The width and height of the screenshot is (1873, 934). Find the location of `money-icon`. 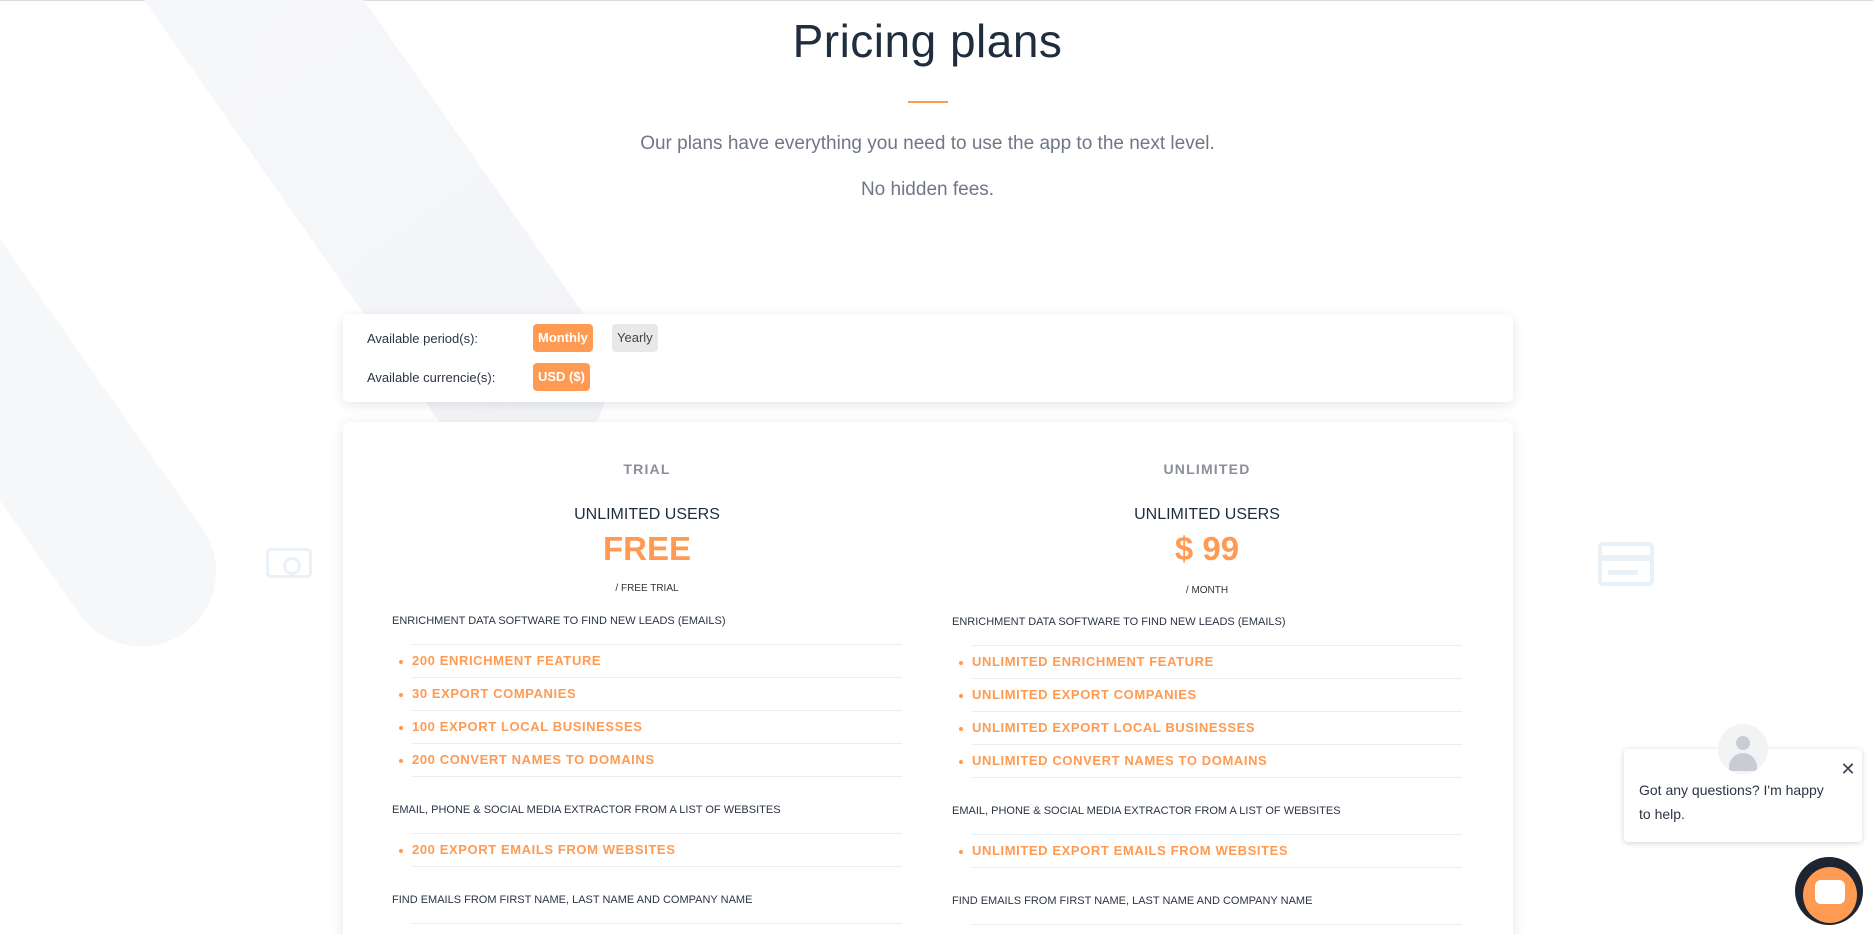

money-icon is located at coordinates (289, 563).